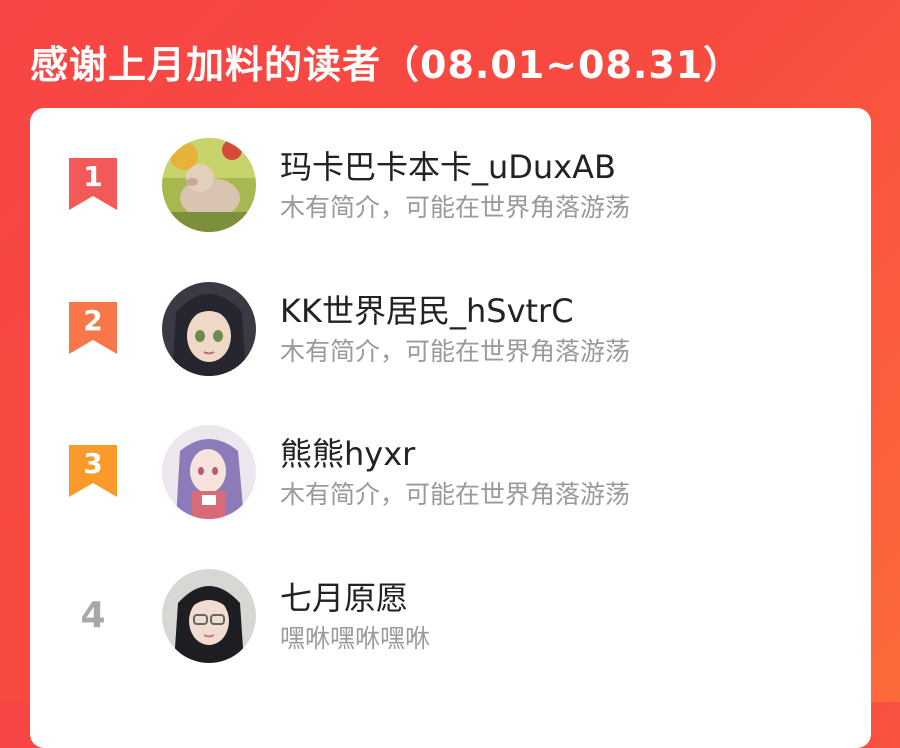 This screenshot has height=748, width=900. I want to click on reader-name: KK世界居民_hSvtrC, so click(427, 311).